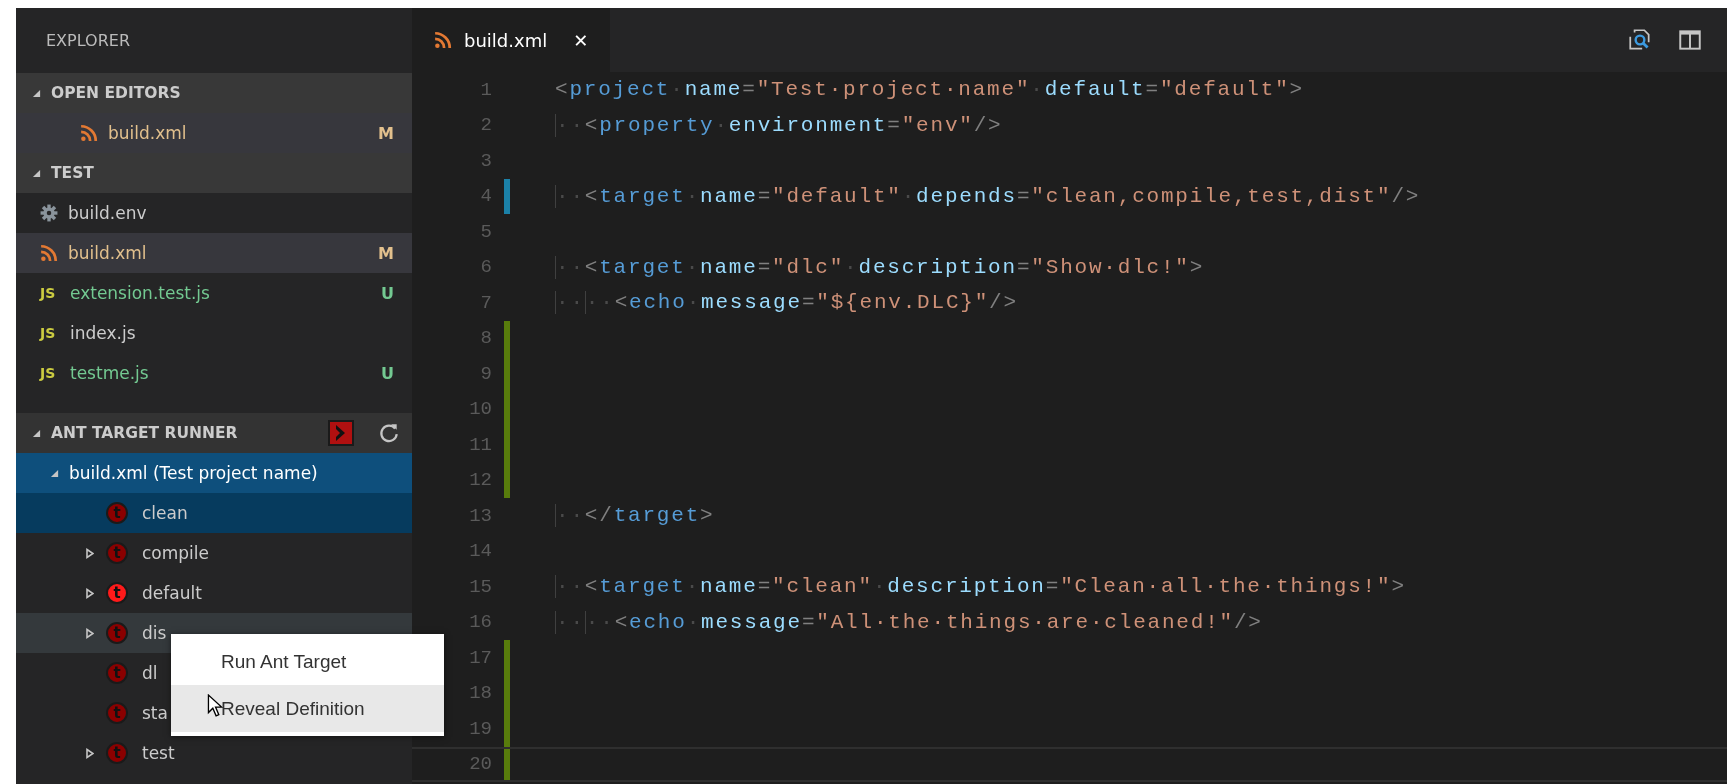  Describe the element at coordinates (485, 231) in the screenshot. I see `line-number: 5` at that location.